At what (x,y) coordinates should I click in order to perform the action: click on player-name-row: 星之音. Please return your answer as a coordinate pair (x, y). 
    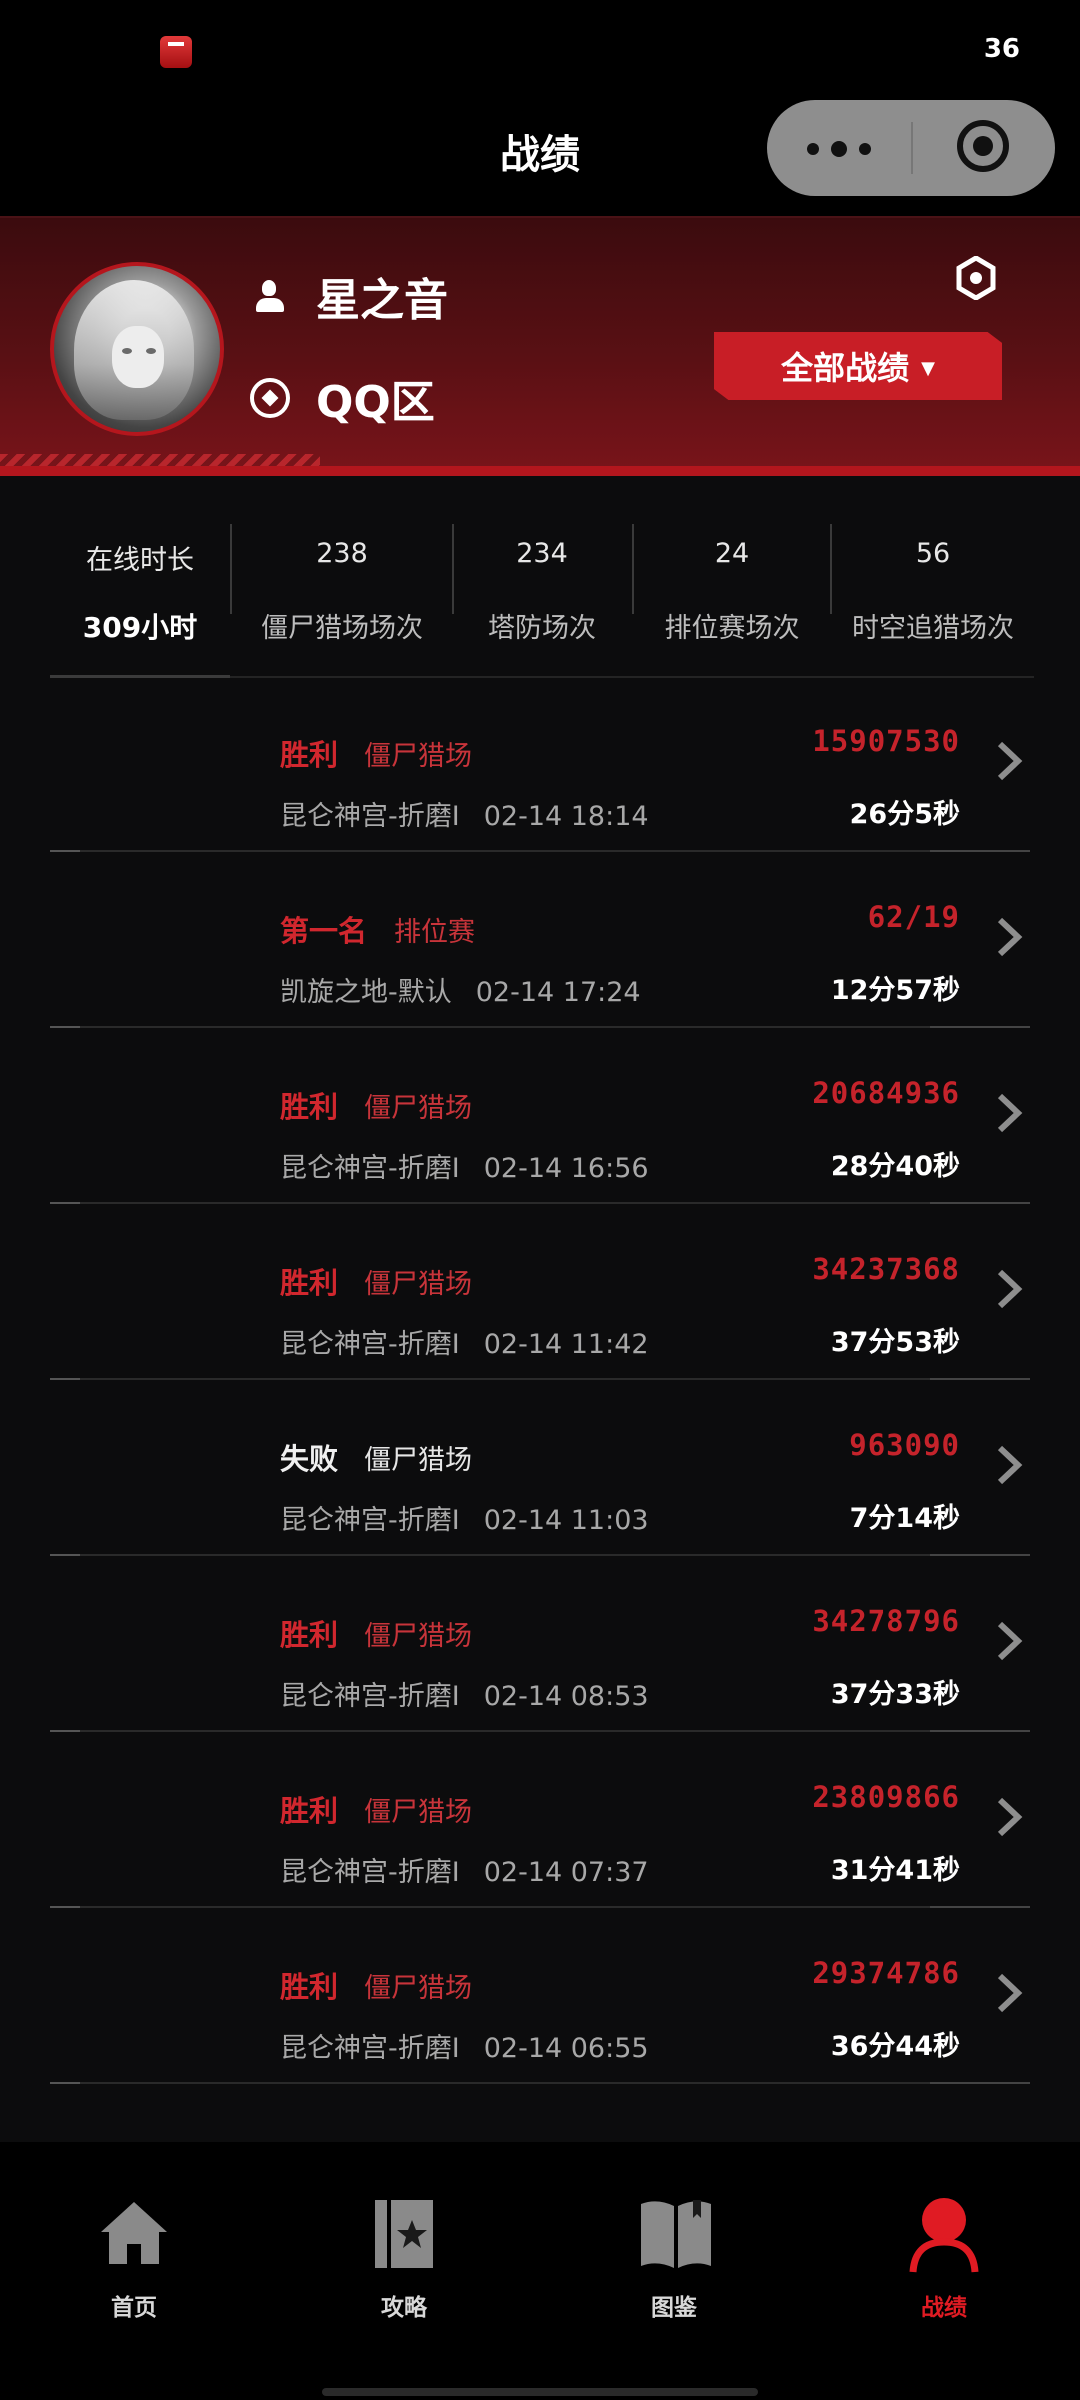
    Looking at the image, I should click on (349, 296).